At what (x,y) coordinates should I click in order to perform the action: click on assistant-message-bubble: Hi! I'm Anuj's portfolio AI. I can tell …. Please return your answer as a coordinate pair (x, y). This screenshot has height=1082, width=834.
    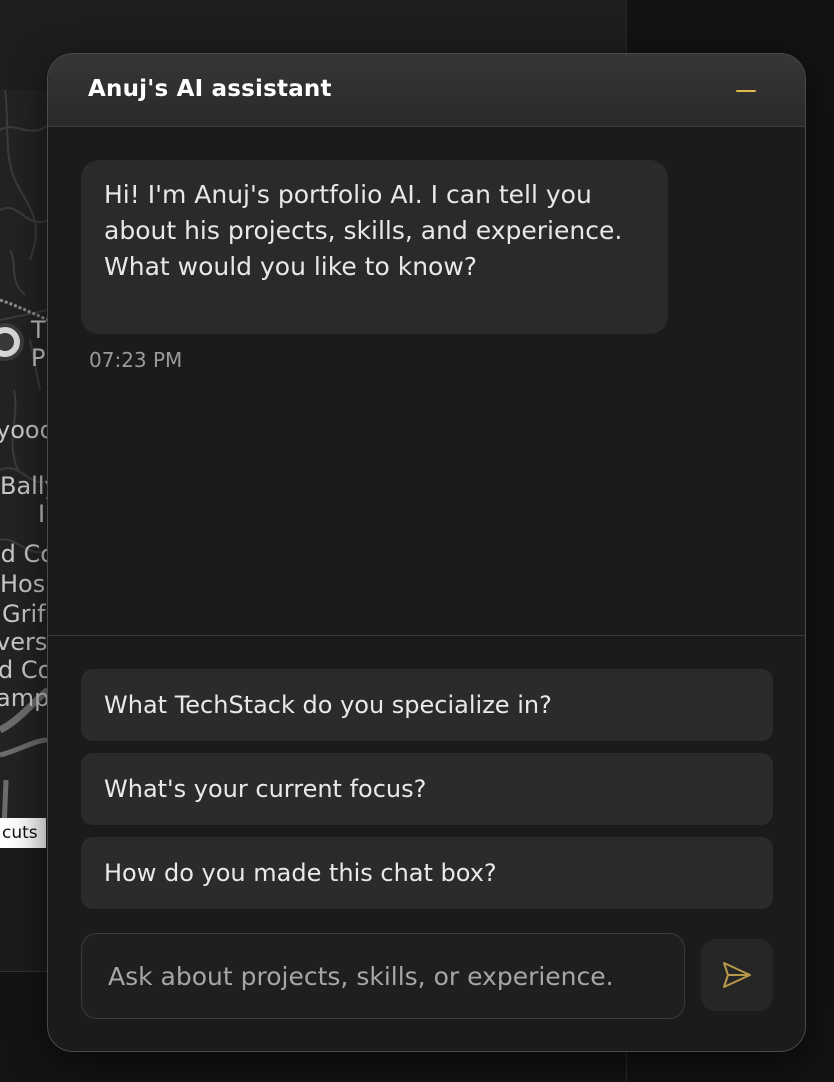
    Looking at the image, I should click on (374, 247).